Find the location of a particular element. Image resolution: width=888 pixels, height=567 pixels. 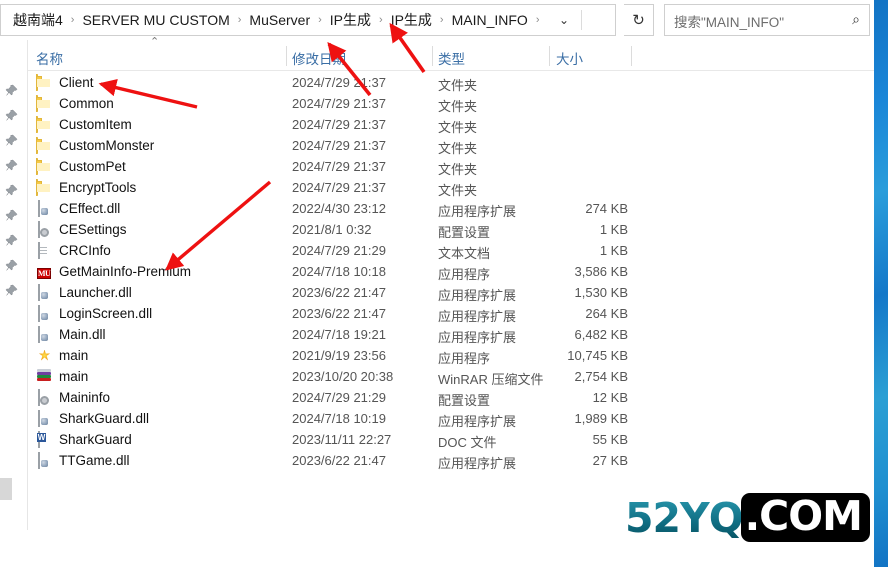

horizontal-scrollbar-thumb is located at coordinates (6, 489).